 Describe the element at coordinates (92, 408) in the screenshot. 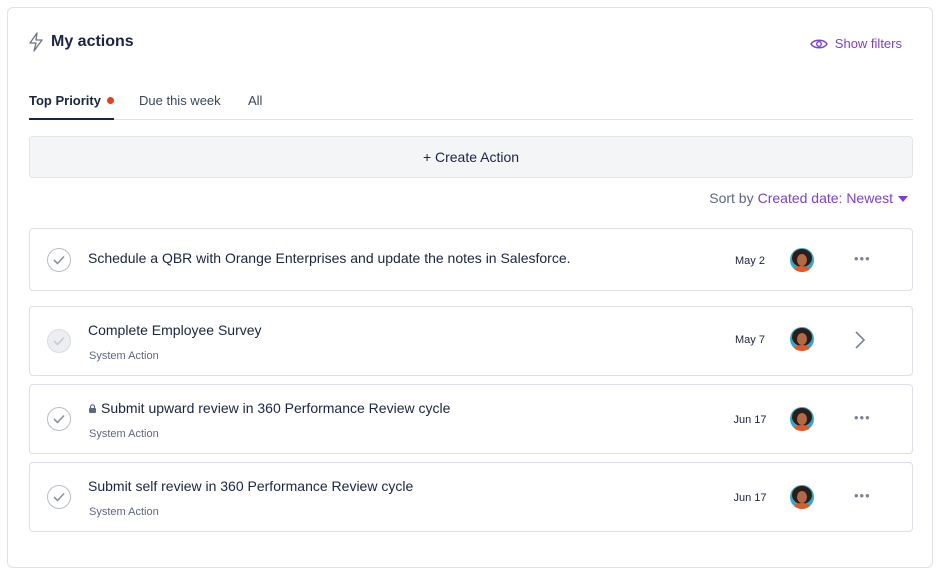

I see `lock-icon` at that location.